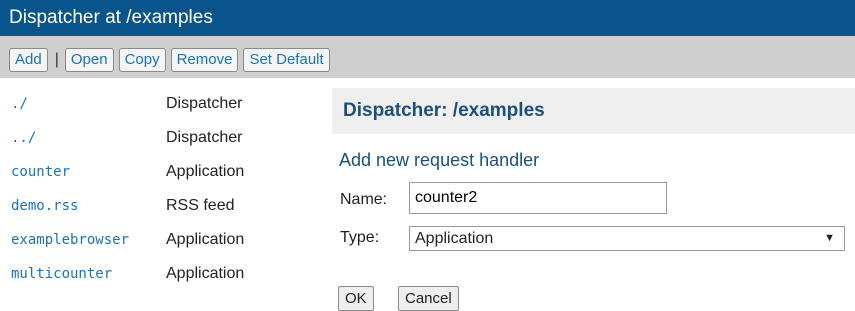  Describe the element at coordinates (829, 238) in the screenshot. I see `dropdown-arrow-icon: ▼` at that location.